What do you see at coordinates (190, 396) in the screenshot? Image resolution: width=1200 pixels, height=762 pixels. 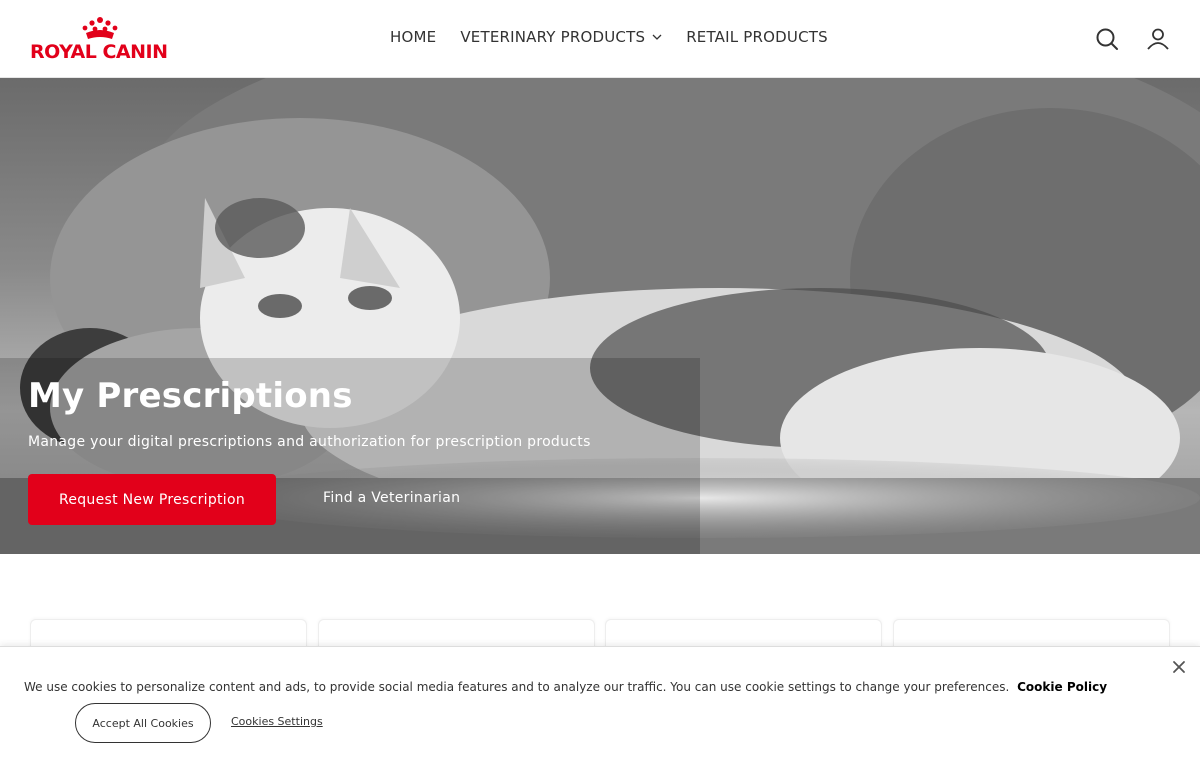 I see `page-title: My Prescriptions` at bounding box center [190, 396].